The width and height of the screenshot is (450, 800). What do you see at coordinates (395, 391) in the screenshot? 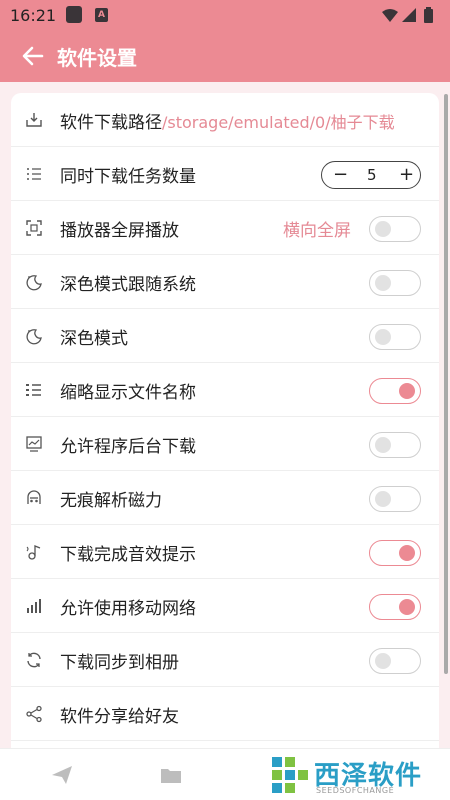
I see `abbrev-filename-toggle` at bounding box center [395, 391].